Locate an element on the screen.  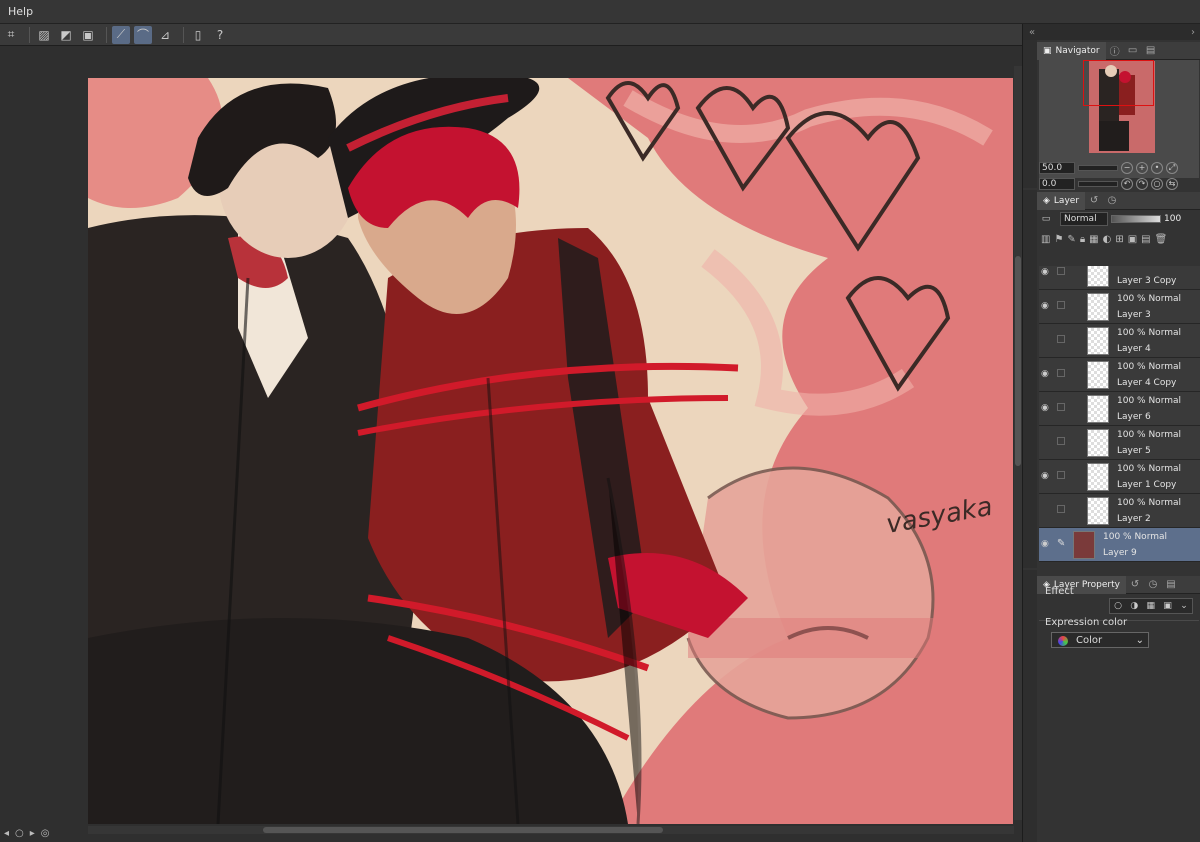
flip-icon: ◎ is located at coordinates (45, 833).